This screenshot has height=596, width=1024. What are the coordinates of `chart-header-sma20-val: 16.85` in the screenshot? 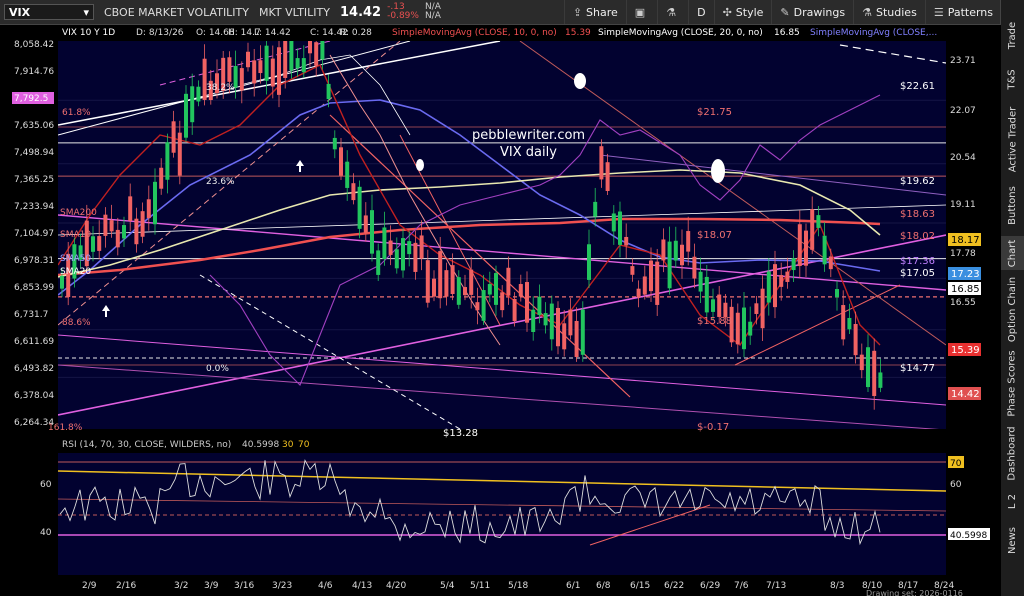 It's located at (787, 33).